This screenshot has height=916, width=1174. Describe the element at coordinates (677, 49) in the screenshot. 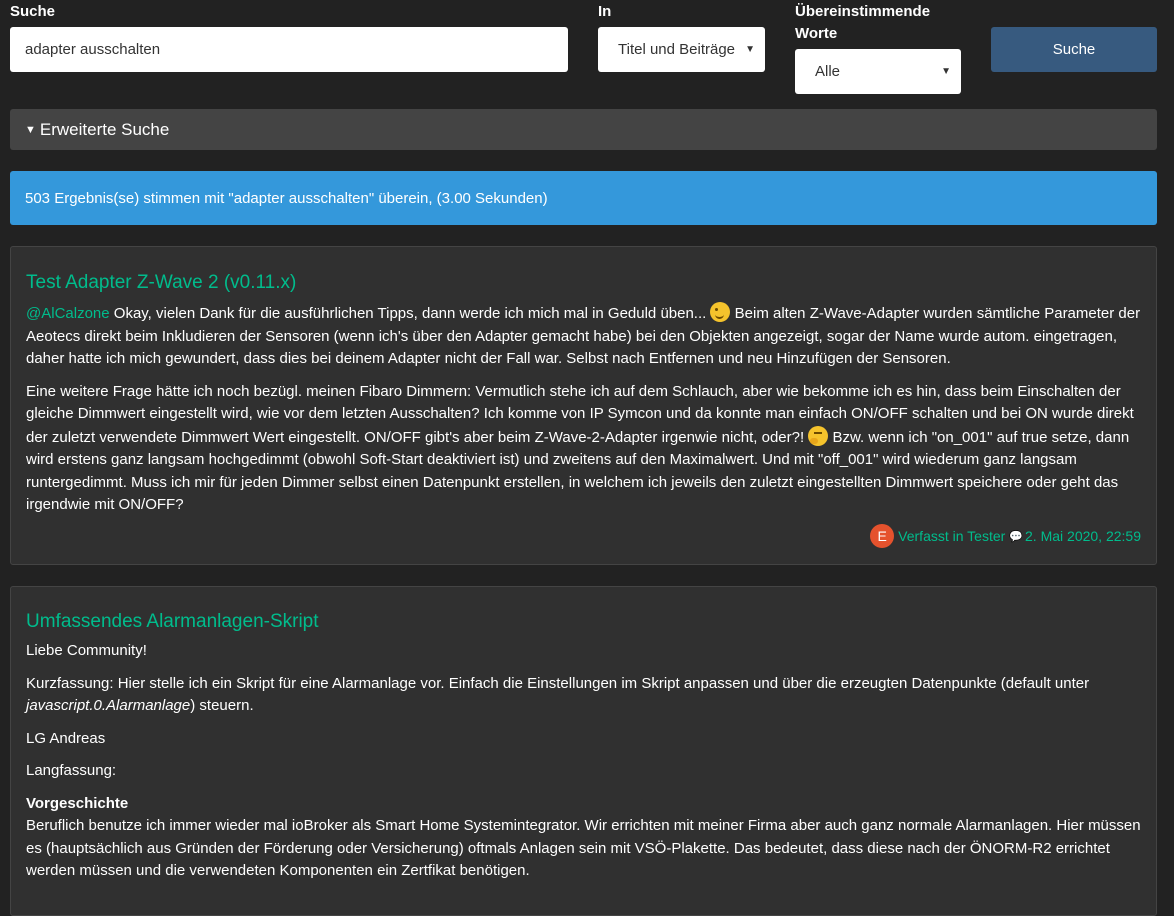

I see `in-select-value: Titel und Beiträge` at that location.